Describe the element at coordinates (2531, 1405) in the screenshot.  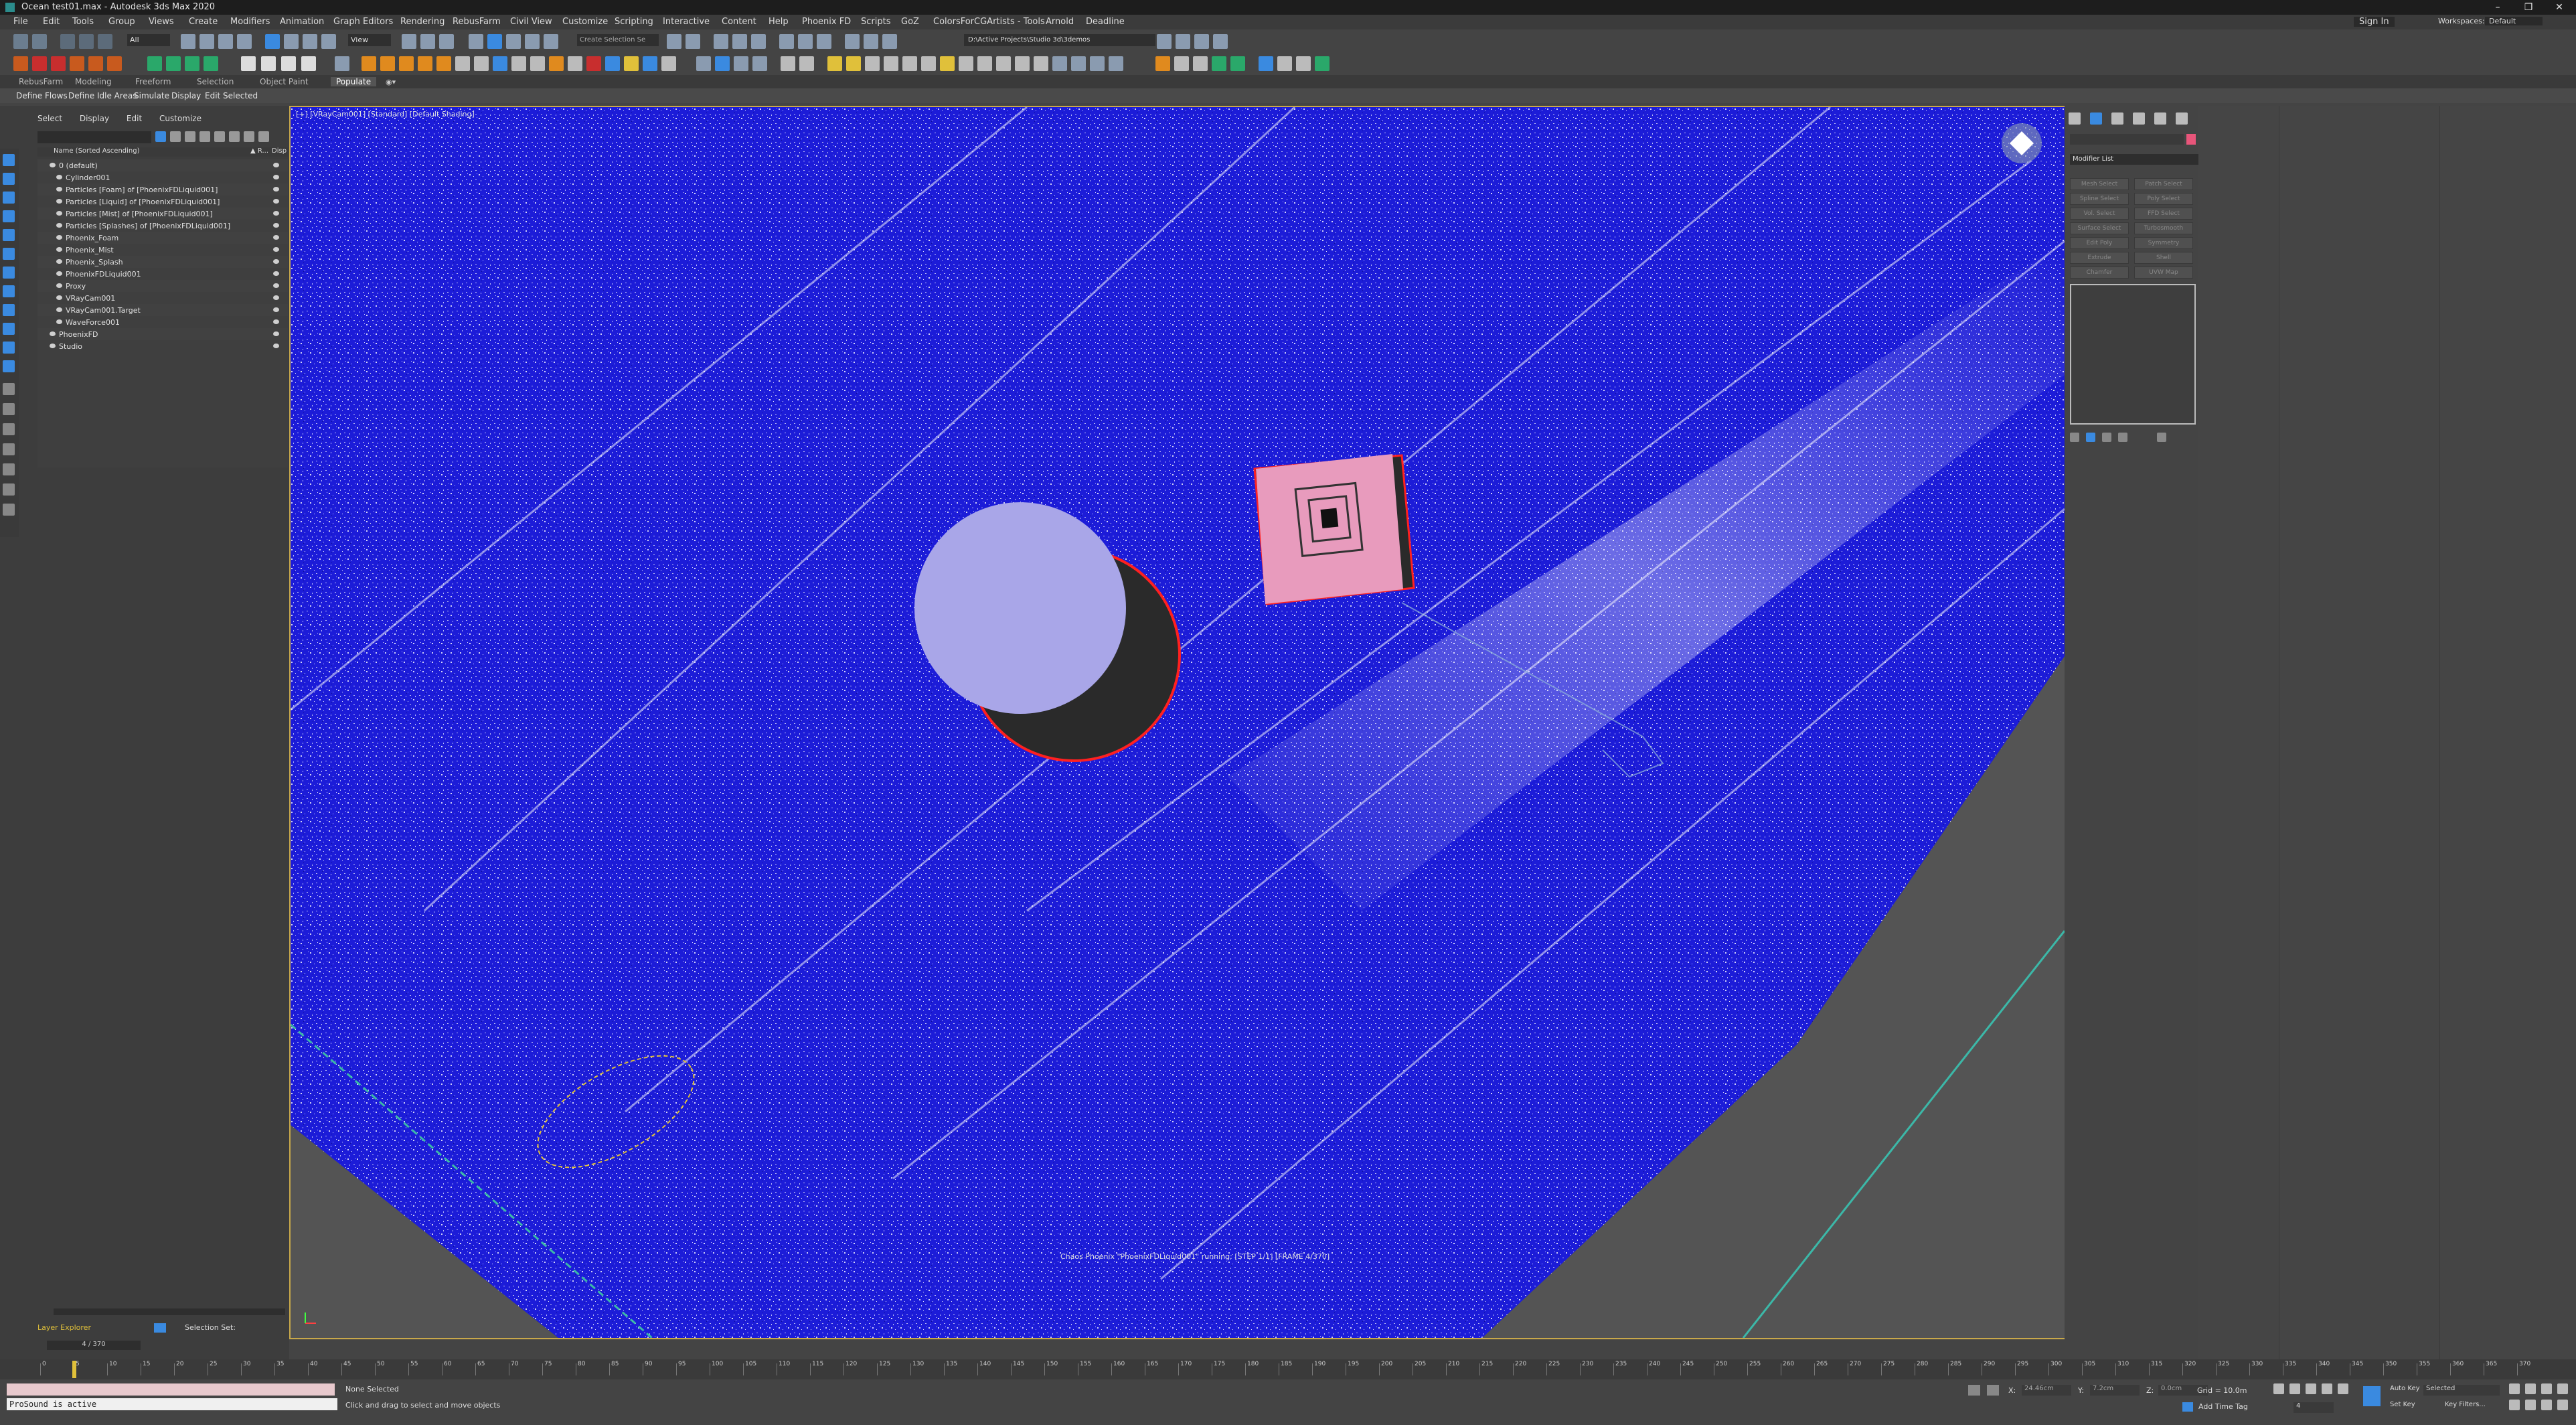
I see `pan-view-icon` at that location.